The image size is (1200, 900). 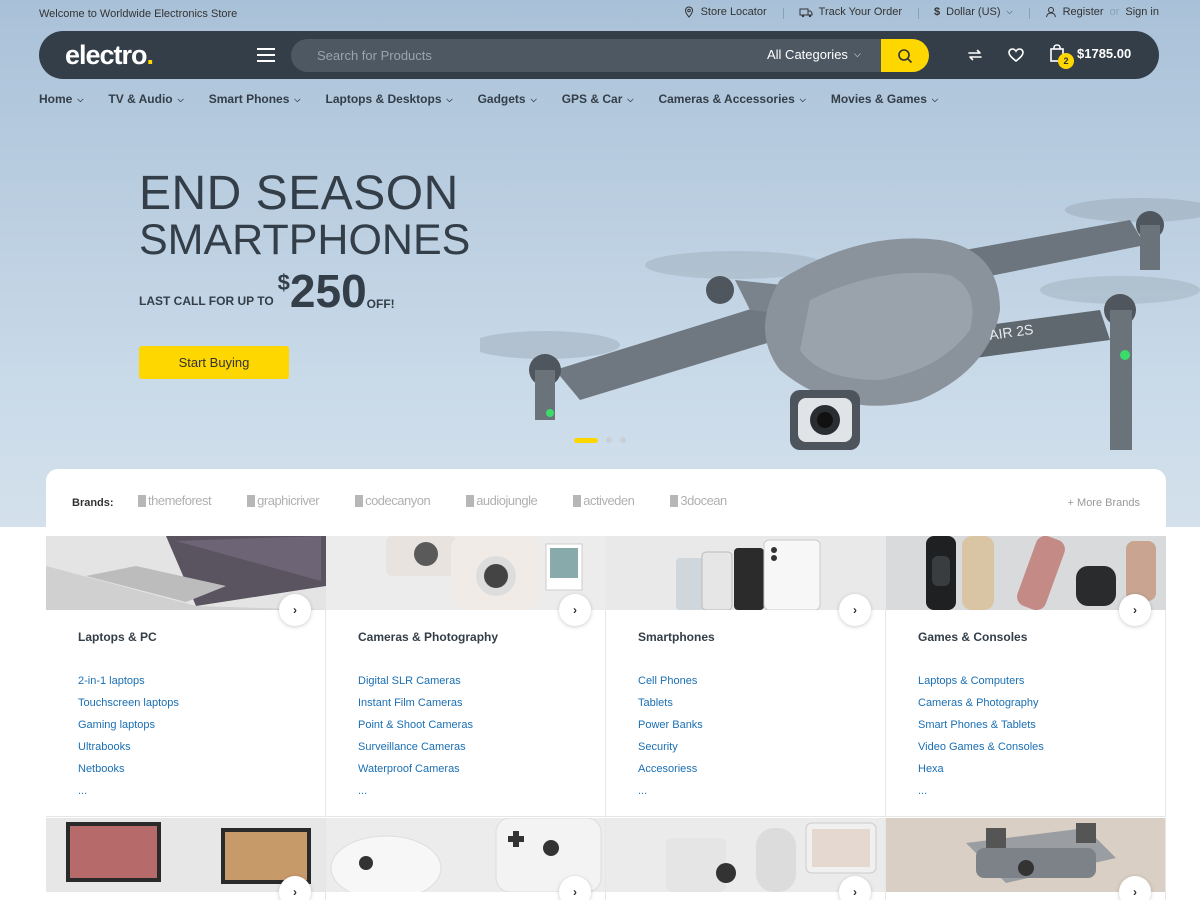 What do you see at coordinates (128, 747) in the screenshot?
I see `category-link: Ultrabooks` at bounding box center [128, 747].